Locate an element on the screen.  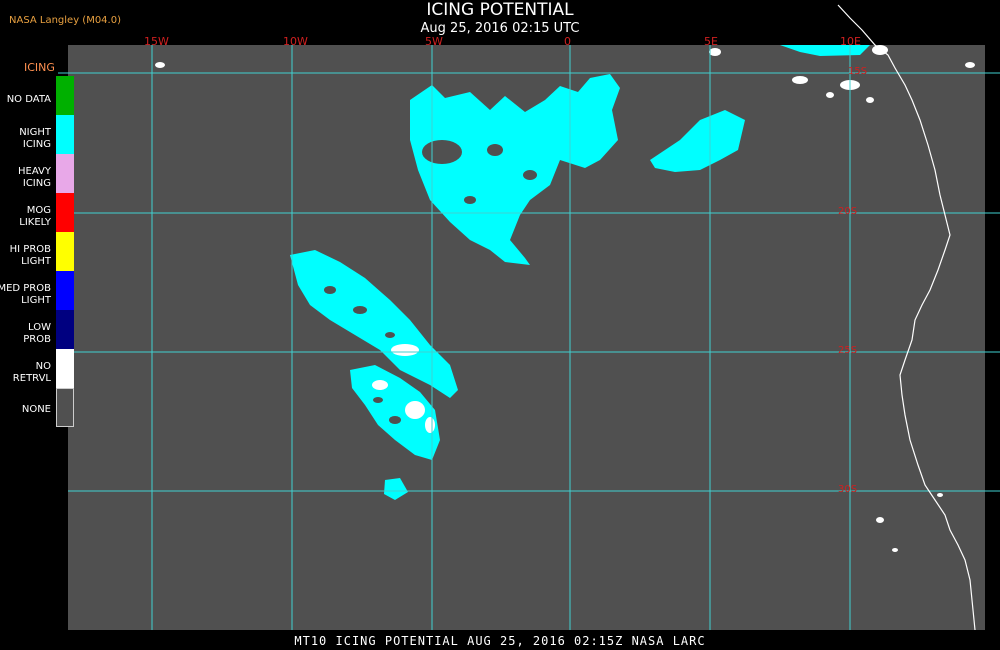
legend-label: HI PROB LIGHT is located at coordinates (30, 255).